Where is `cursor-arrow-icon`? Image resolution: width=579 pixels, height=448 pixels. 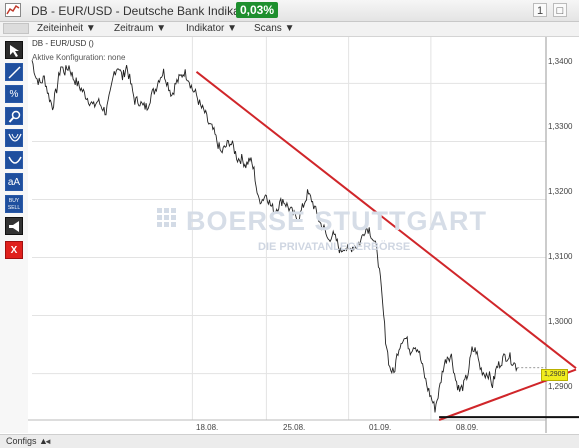
cursor-arrow-icon is located at coordinates (14, 51).